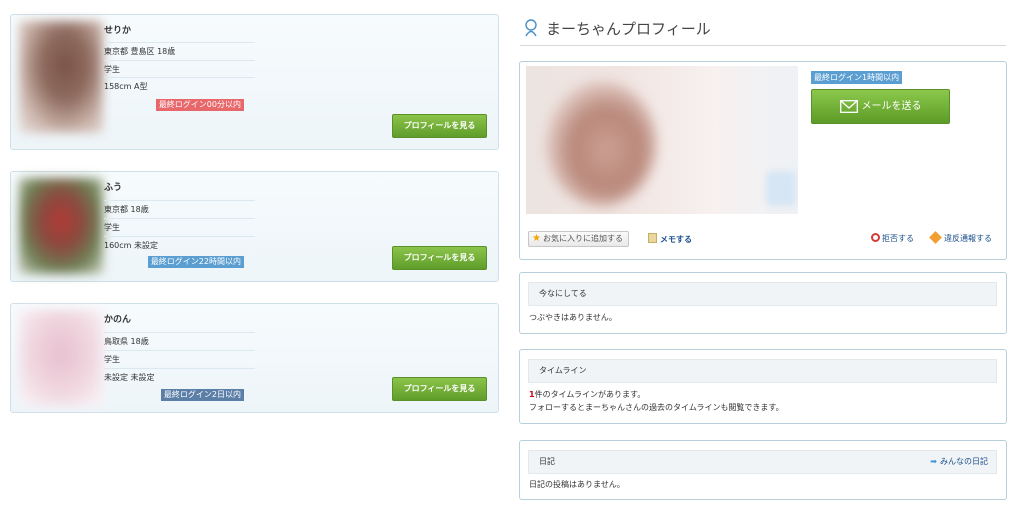 The height and width of the screenshot is (507, 1024). Describe the element at coordinates (857, 77) in the screenshot. I see `last-login-badge: 最終ログイン1時間以内` at that location.